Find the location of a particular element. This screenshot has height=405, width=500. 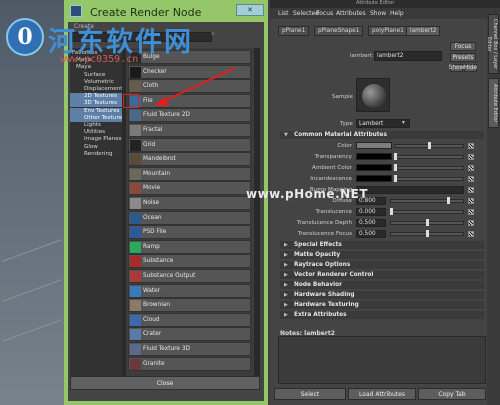

node-item: Ramp is located at coordinates (189, 246).